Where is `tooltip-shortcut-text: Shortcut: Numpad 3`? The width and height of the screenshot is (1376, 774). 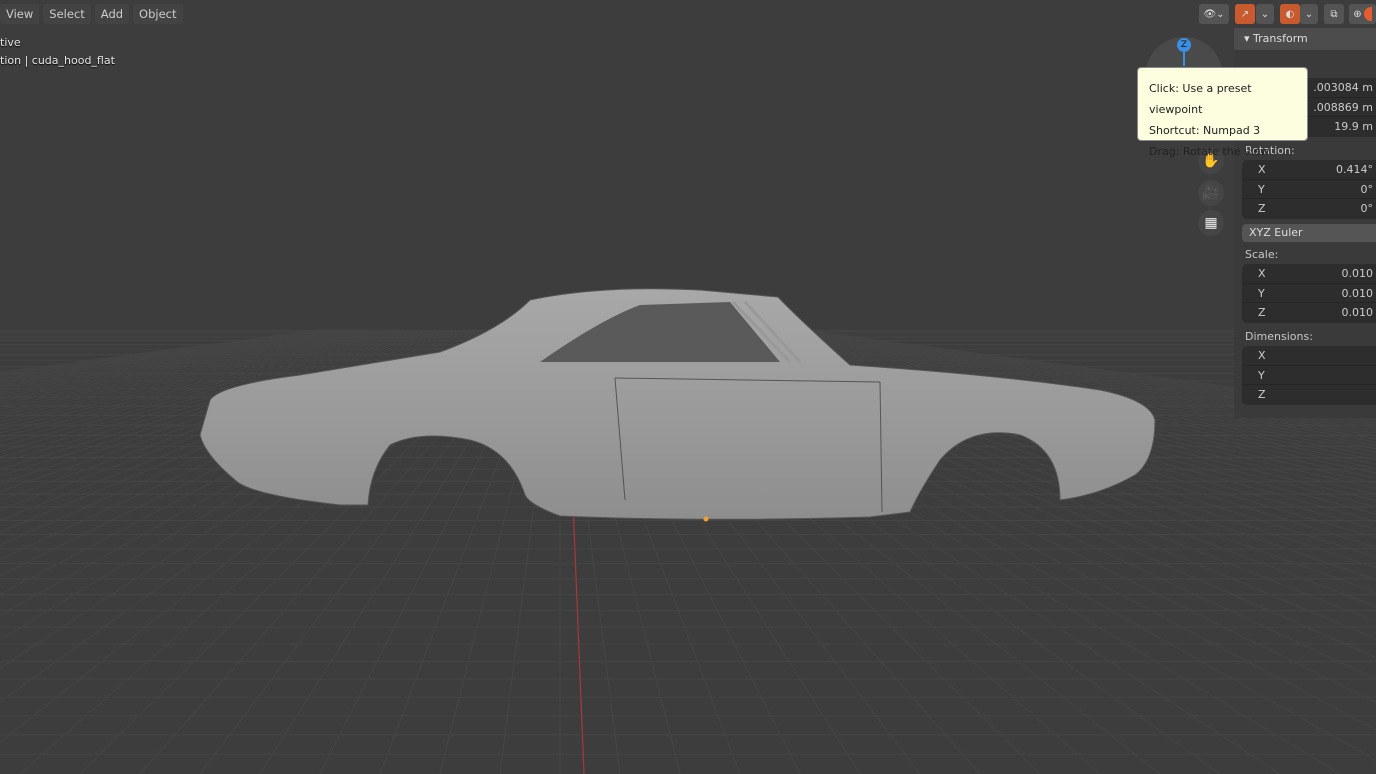
tooltip-shortcut-text: Shortcut: Numpad 3 is located at coordinates (1205, 130).